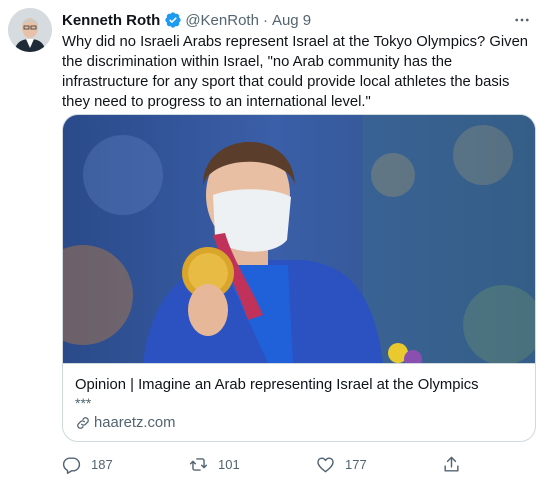  I want to click on more-options-icon, so click(522, 20).